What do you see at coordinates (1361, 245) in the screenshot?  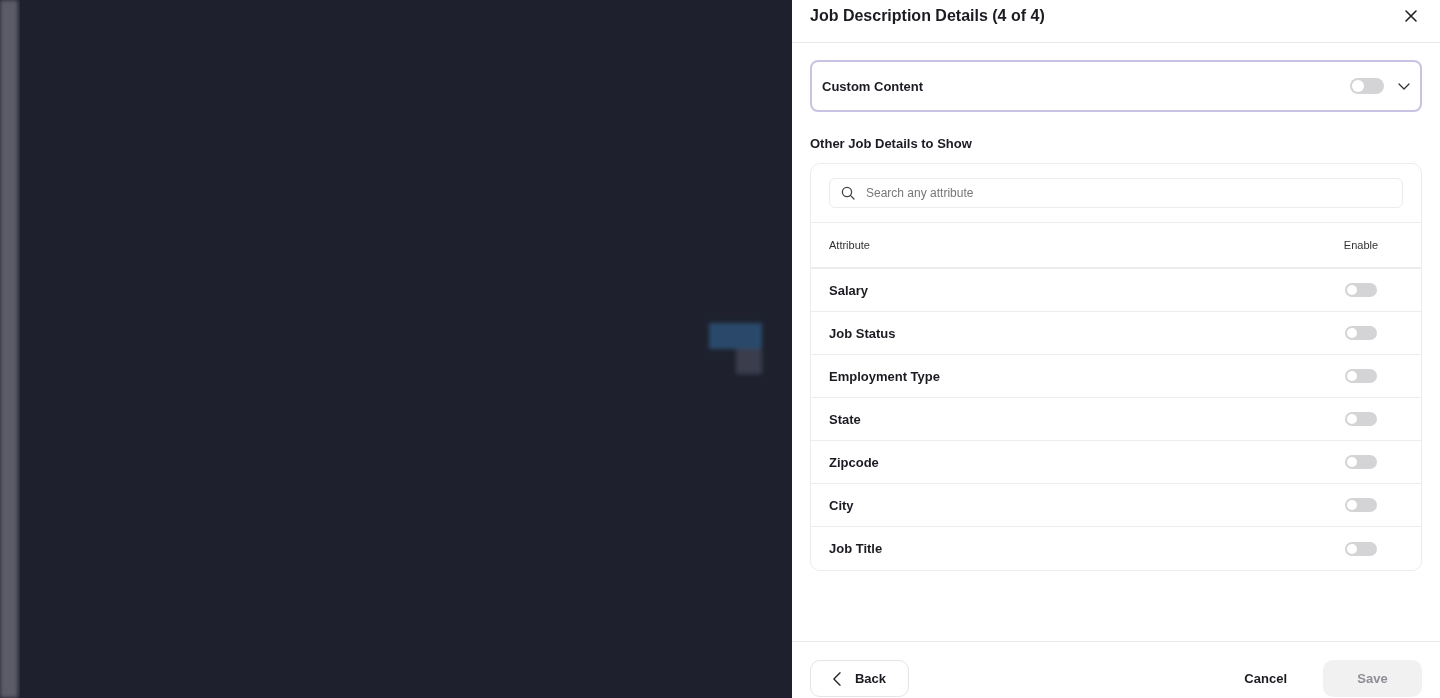 I see `column-header: Enable` at bounding box center [1361, 245].